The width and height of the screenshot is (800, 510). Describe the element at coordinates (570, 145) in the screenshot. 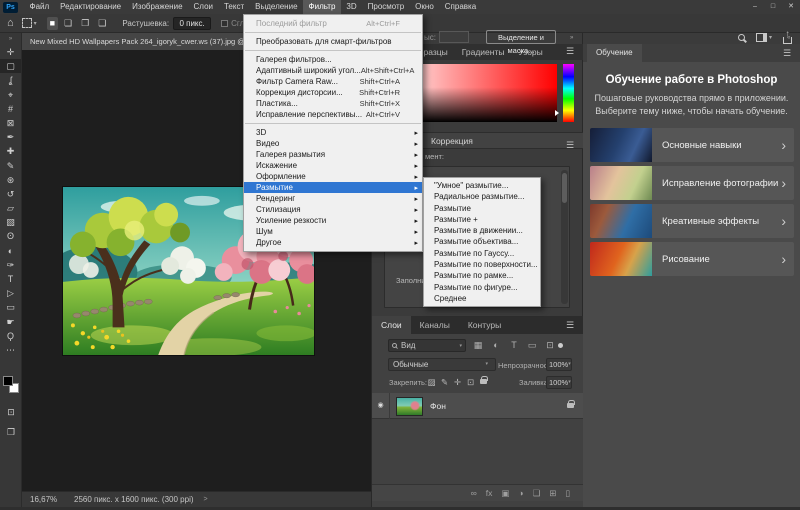

I see `adjustments-panel-menu-icon: ☰` at that location.